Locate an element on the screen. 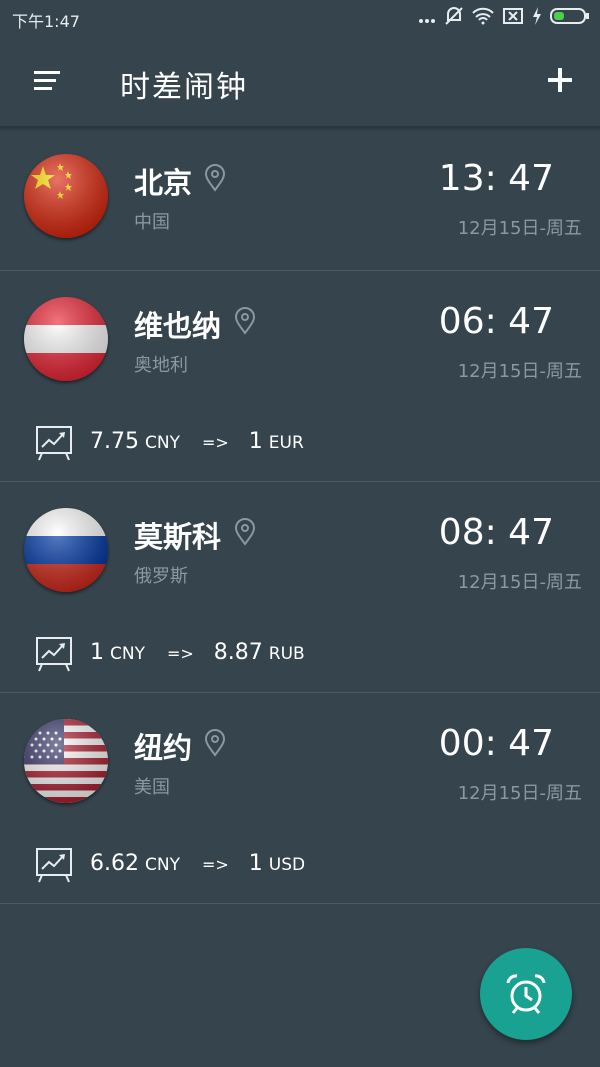 The width and height of the screenshot is (600, 1067). alarm-clock-icon is located at coordinates (526, 994).